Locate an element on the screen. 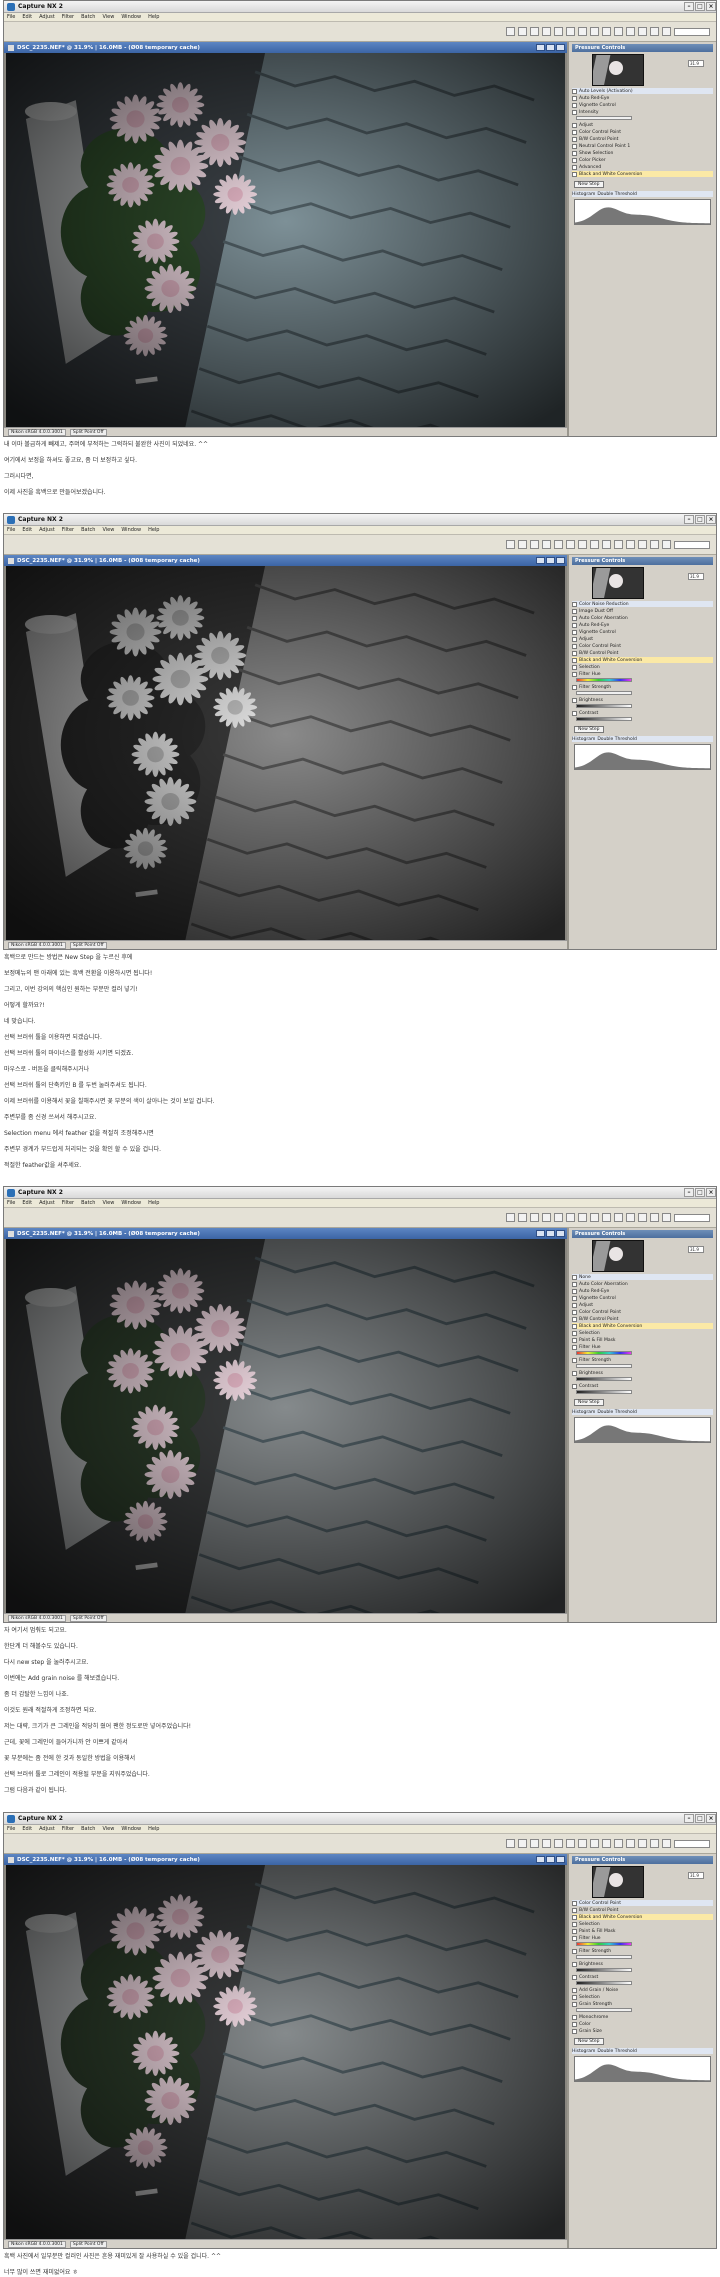 The image size is (720, 2277). edit-step-row: Brightness is located at coordinates (642, 700).